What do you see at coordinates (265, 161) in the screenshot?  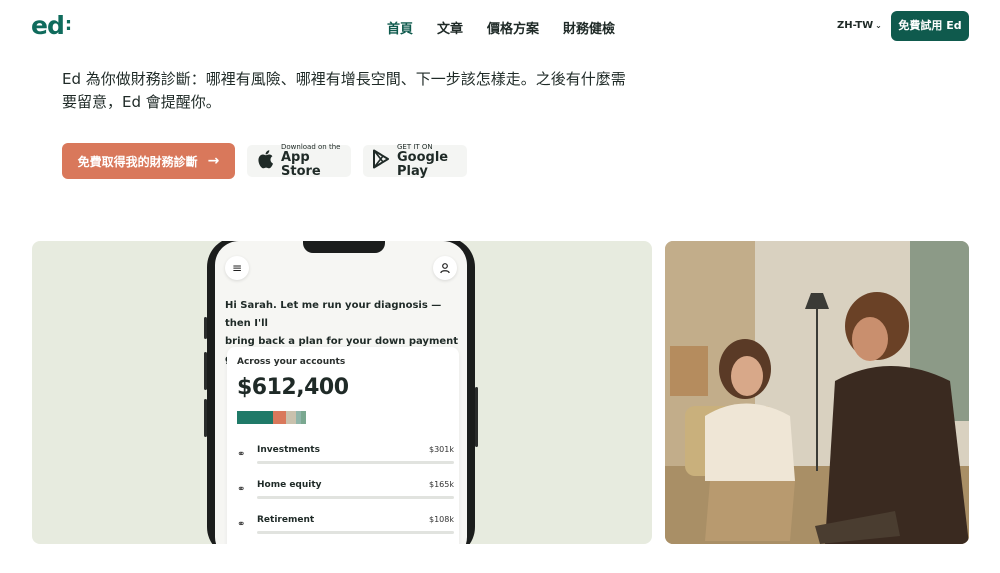 I see `apple-icon` at bounding box center [265, 161].